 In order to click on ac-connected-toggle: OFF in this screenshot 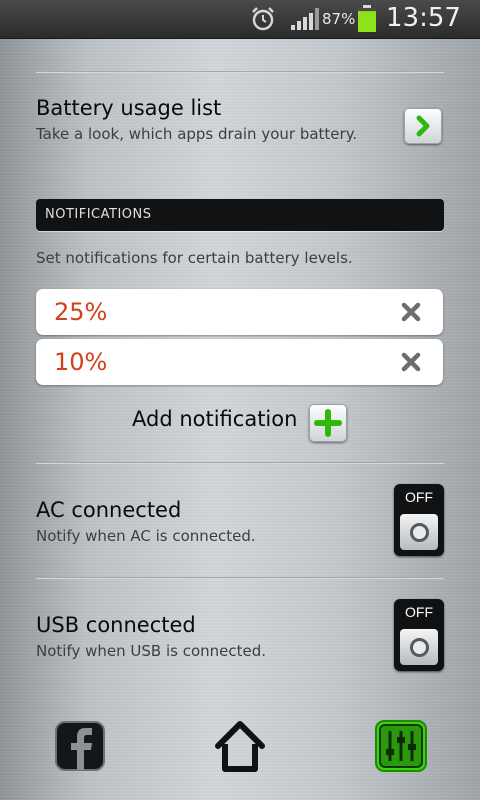, I will do `click(419, 520)`.